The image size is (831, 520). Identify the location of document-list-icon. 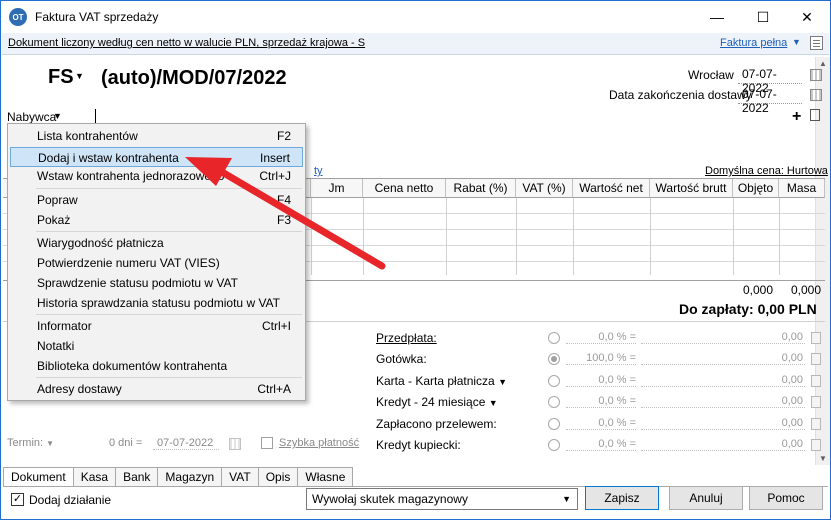
(816, 43).